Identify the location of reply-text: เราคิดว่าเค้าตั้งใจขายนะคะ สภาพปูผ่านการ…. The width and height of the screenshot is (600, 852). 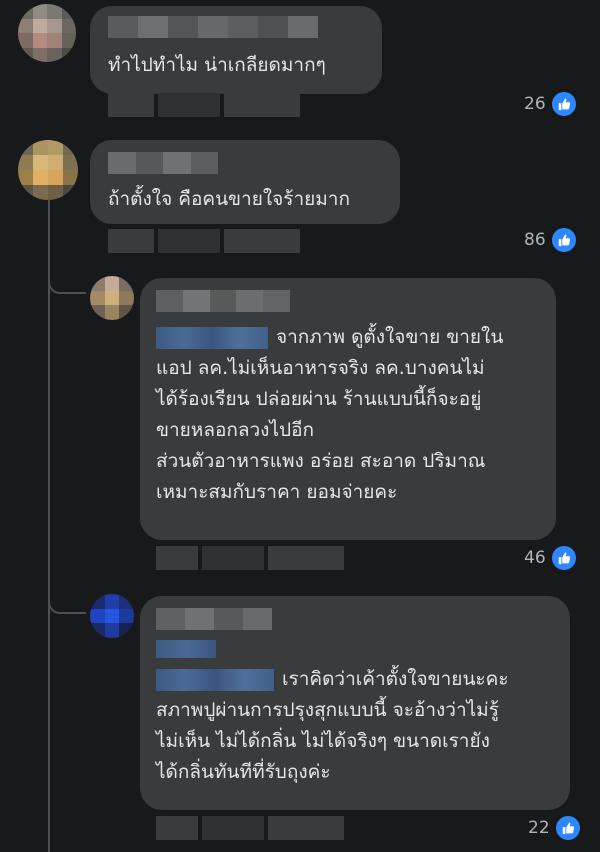
(332, 725).